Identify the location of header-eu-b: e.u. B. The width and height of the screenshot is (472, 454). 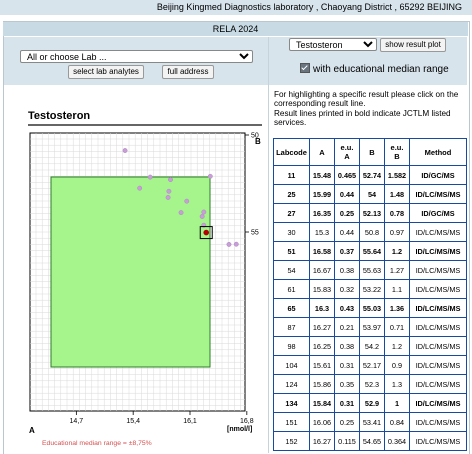
(397, 152).